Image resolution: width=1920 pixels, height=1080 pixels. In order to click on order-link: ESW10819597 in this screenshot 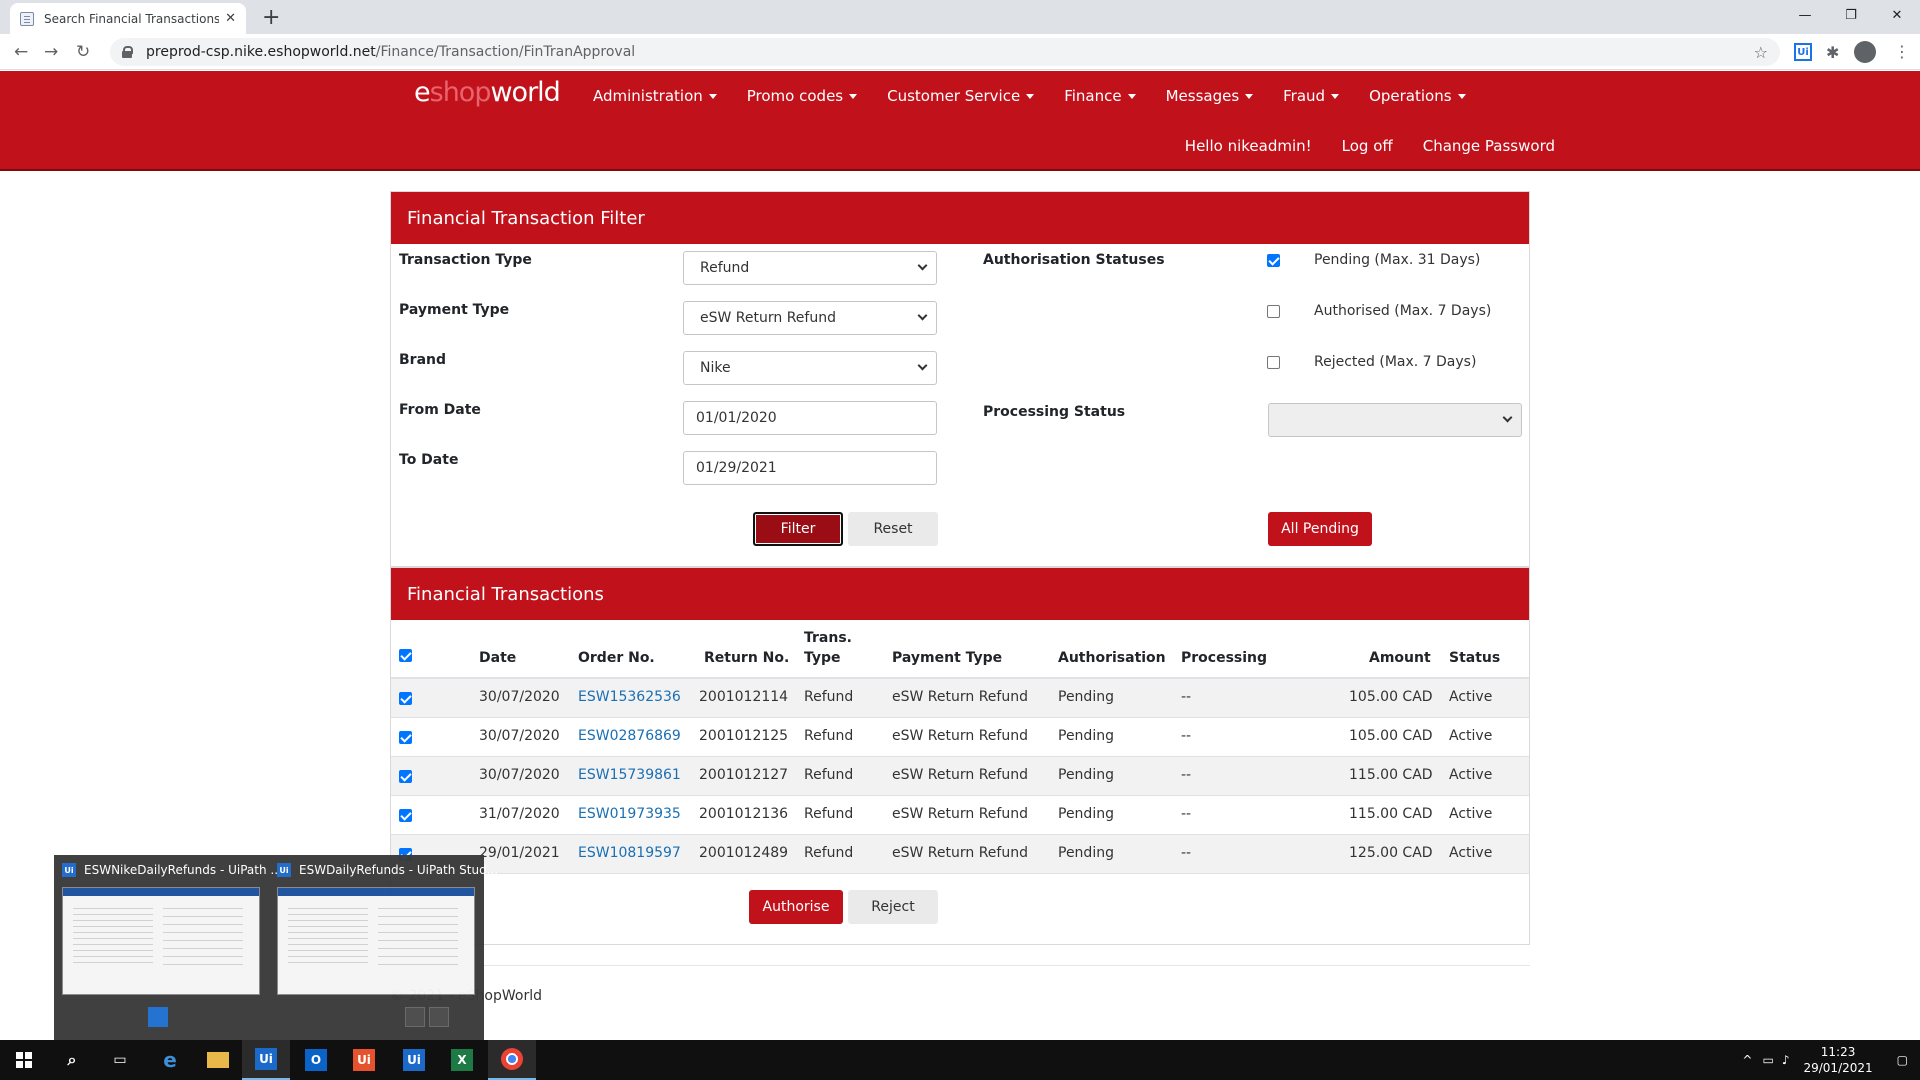, I will do `click(629, 853)`.